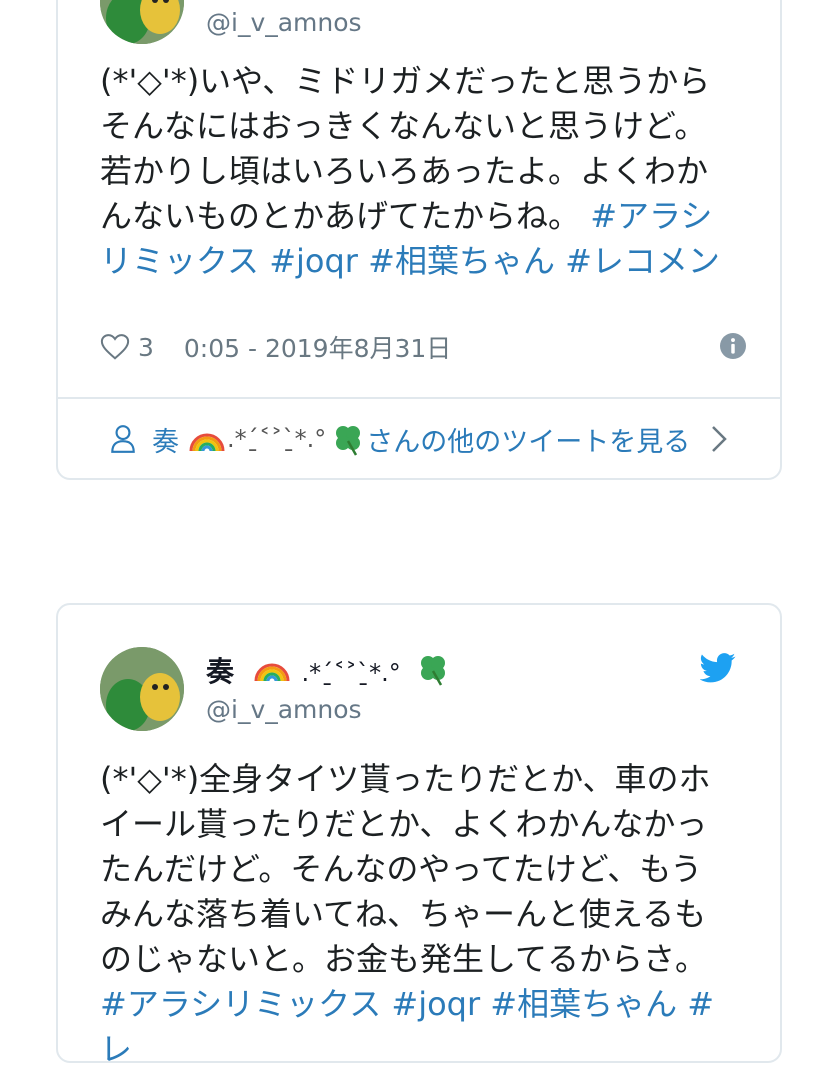 This screenshot has height=1072, width=839. I want to click on hashtag-link: #アラシリミックス #joqr #相葉ちゃん #レ, so click(407, 1026).